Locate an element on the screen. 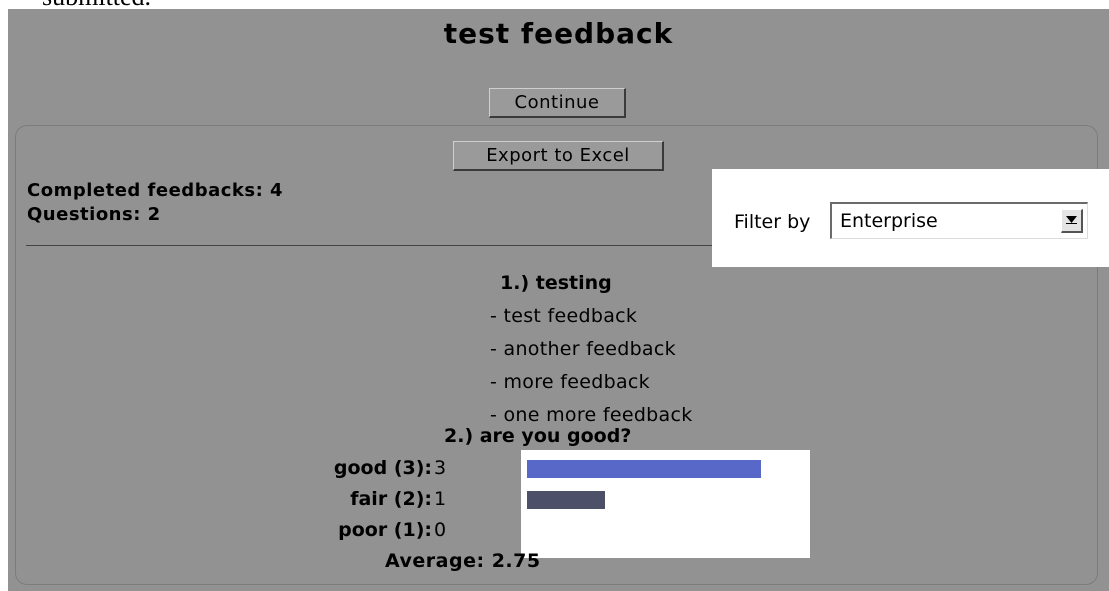 The height and width of the screenshot is (591, 1109). rating-label-good: good (3): is located at coordinates (382, 468).